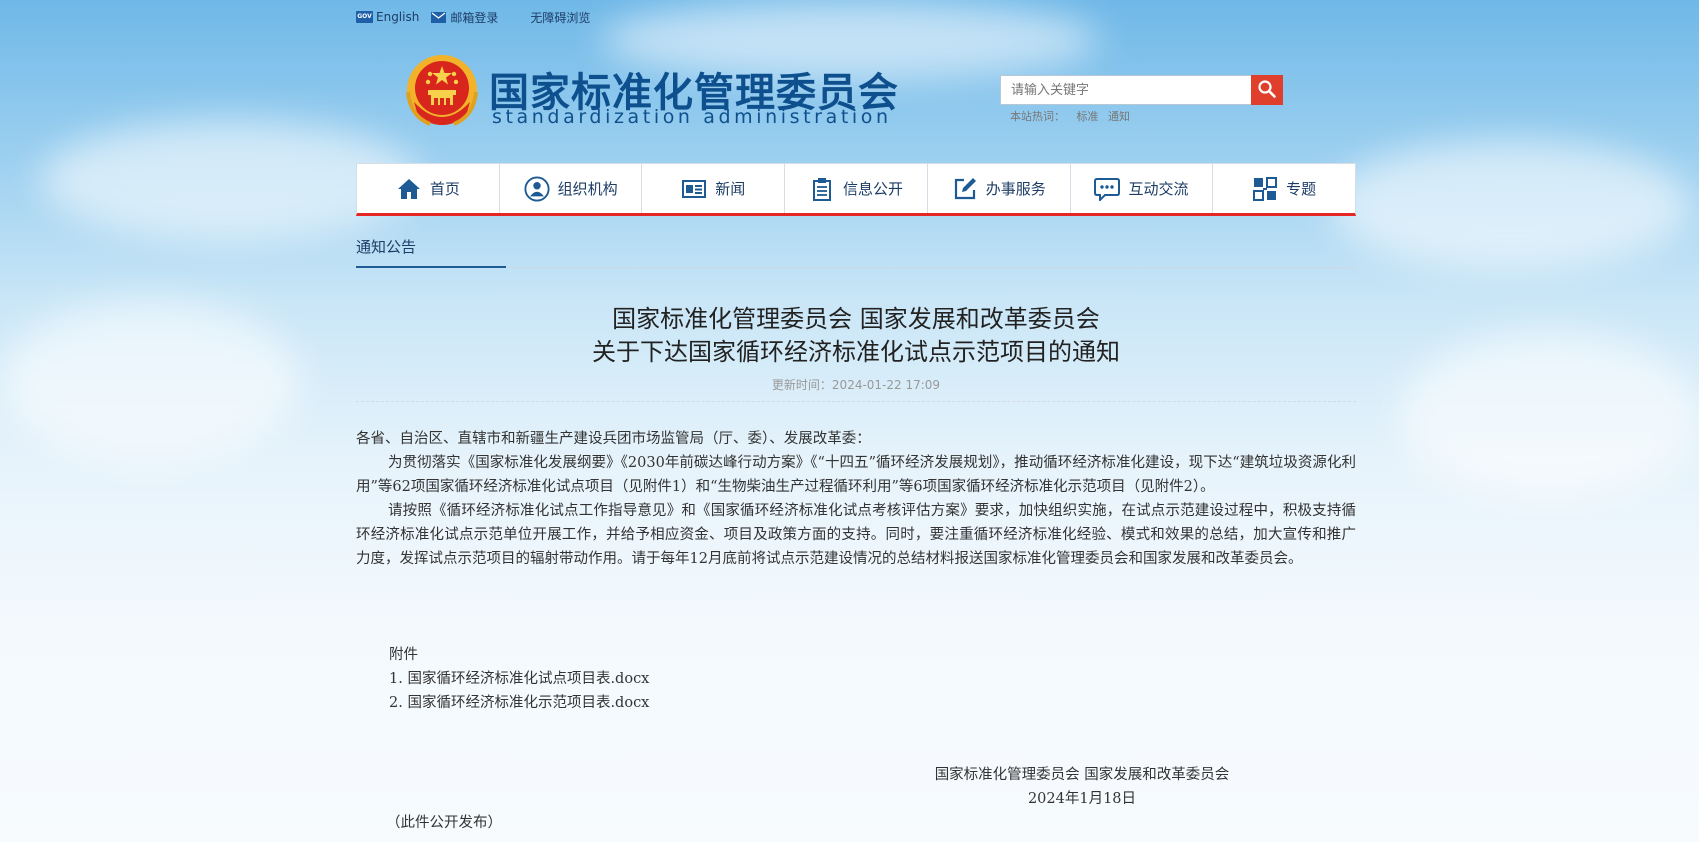 This screenshot has width=1699, height=842. Describe the element at coordinates (364, 17) in the screenshot. I see `gov-icon: GOV` at that location.